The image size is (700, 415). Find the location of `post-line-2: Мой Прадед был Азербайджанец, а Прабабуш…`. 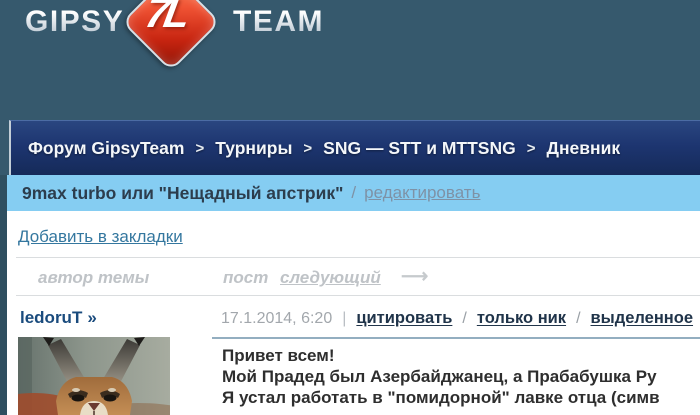

post-line-2: Мой Прадед был Азербайджанец, а Прабабуш… is located at coordinates (439, 376).